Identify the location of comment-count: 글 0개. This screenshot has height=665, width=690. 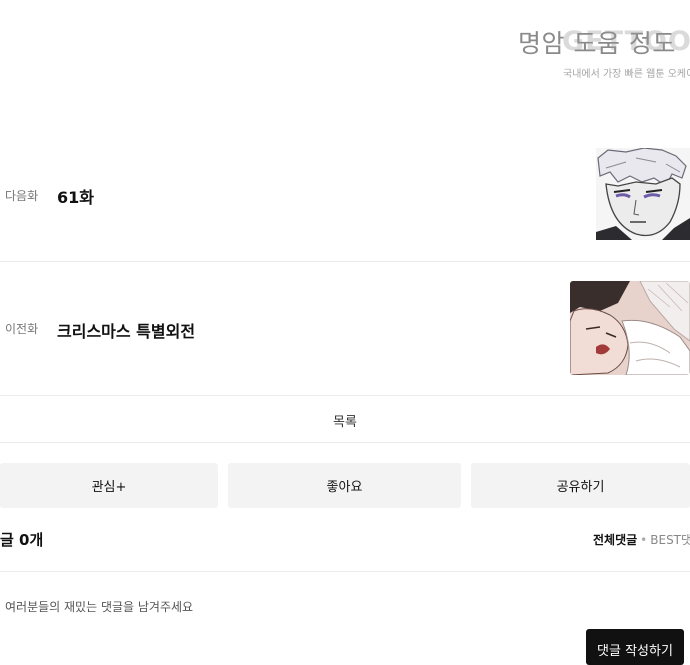
(22, 540).